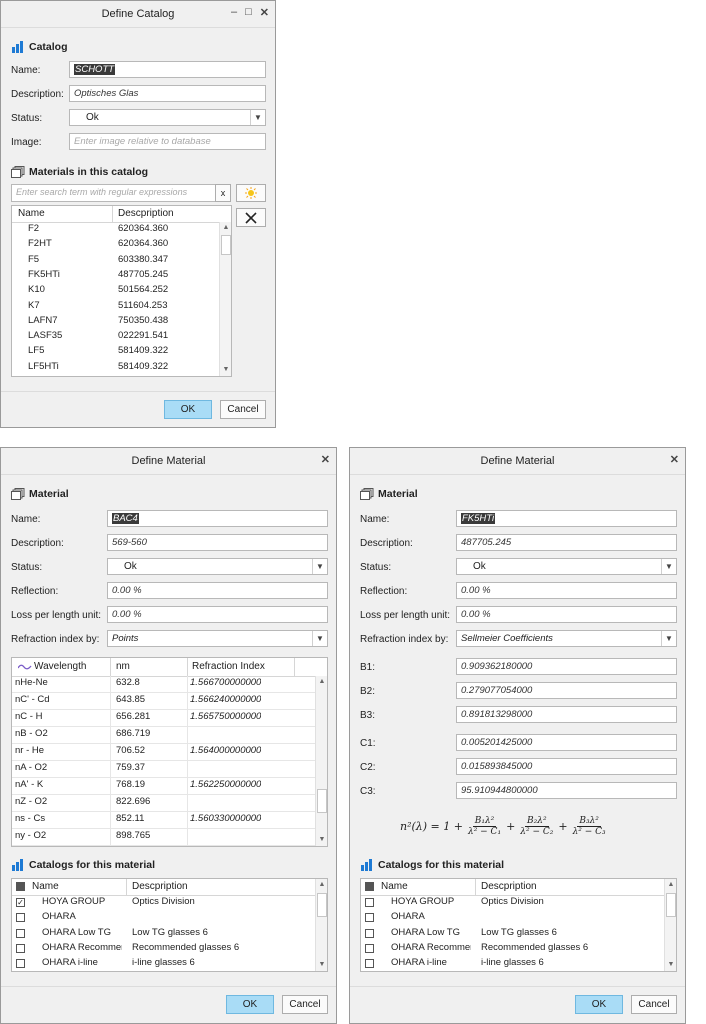 This screenshot has width=706, height=1024. What do you see at coordinates (163, 837) in the screenshot?
I see `table-row: ny - O2 898.765` at bounding box center [163, 837].